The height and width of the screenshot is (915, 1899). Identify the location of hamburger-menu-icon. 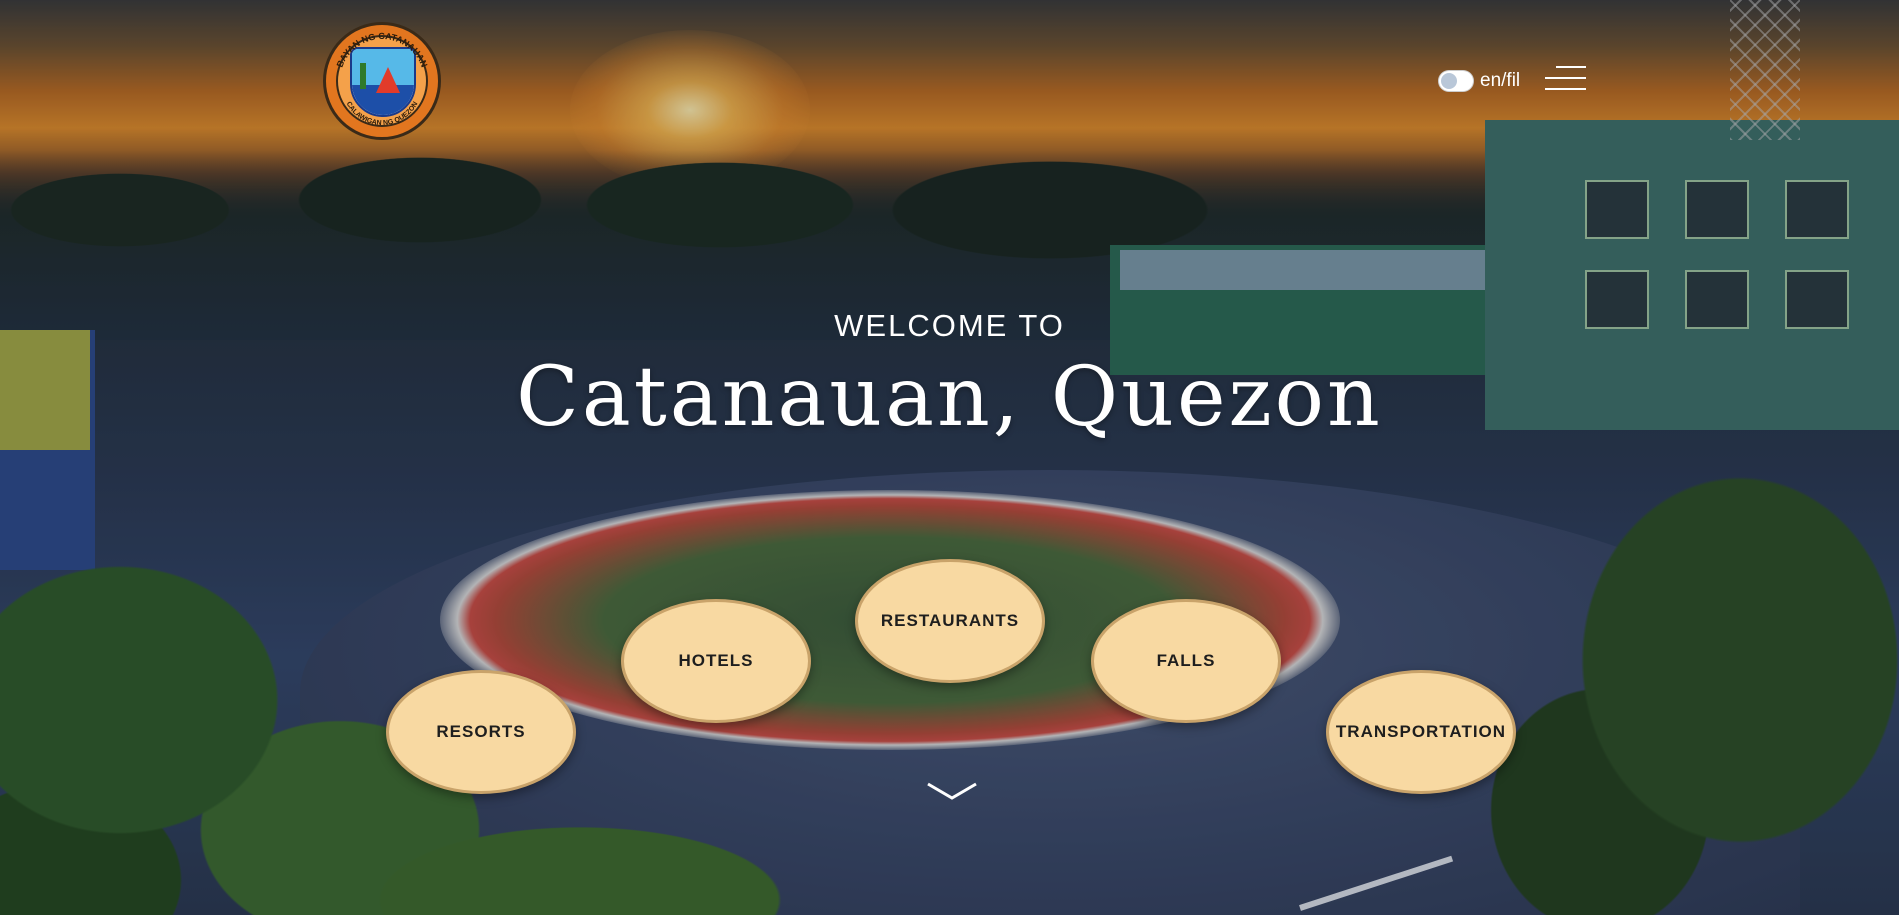
(1565, 78).